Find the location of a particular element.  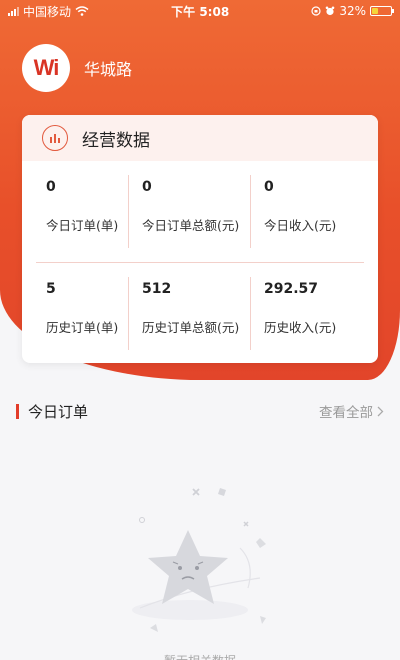

section-title: 今日订单 is located at coordinates (58, 411).